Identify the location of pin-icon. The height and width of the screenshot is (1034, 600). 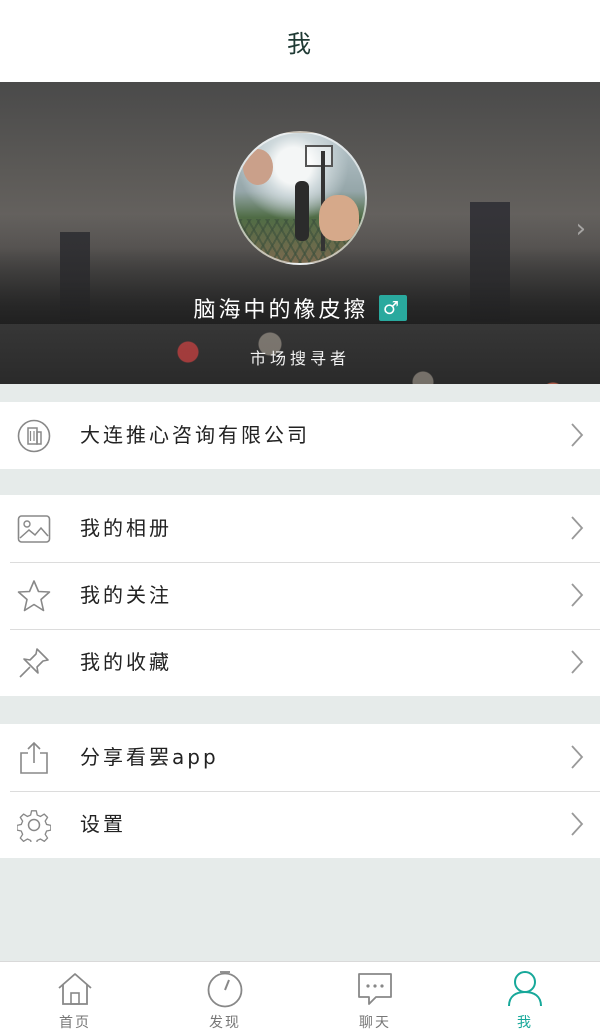
(34, 663).